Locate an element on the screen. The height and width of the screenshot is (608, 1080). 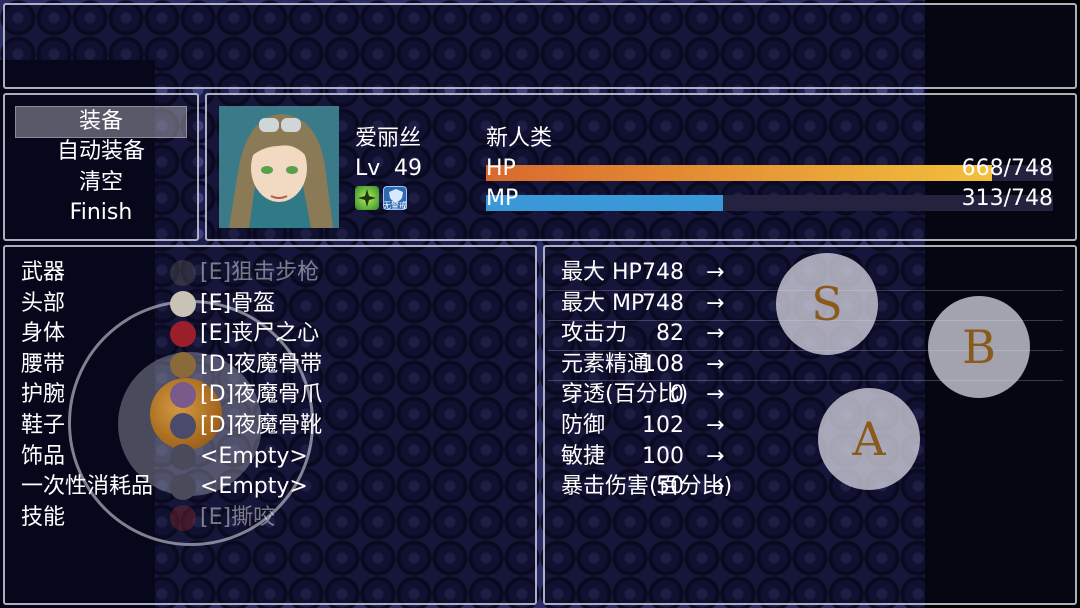
actor-level-label: Lv is located at coordinates (368, 168).